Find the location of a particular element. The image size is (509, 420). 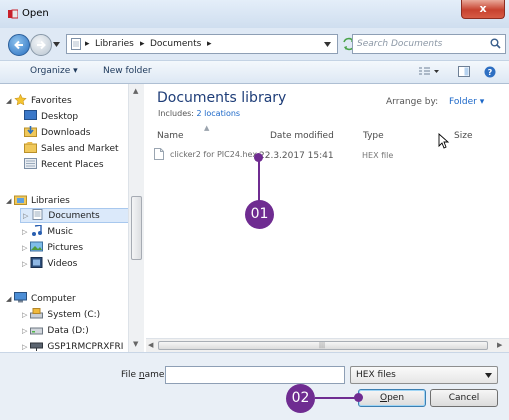

nav-system-drive: ▷ System (C:) is located at coordinates (61, 315).